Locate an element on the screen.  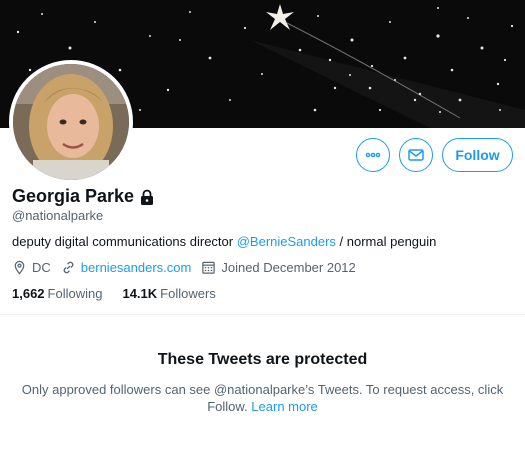
followers-link: 14.1K Followers is located at coordinates (168, 293).